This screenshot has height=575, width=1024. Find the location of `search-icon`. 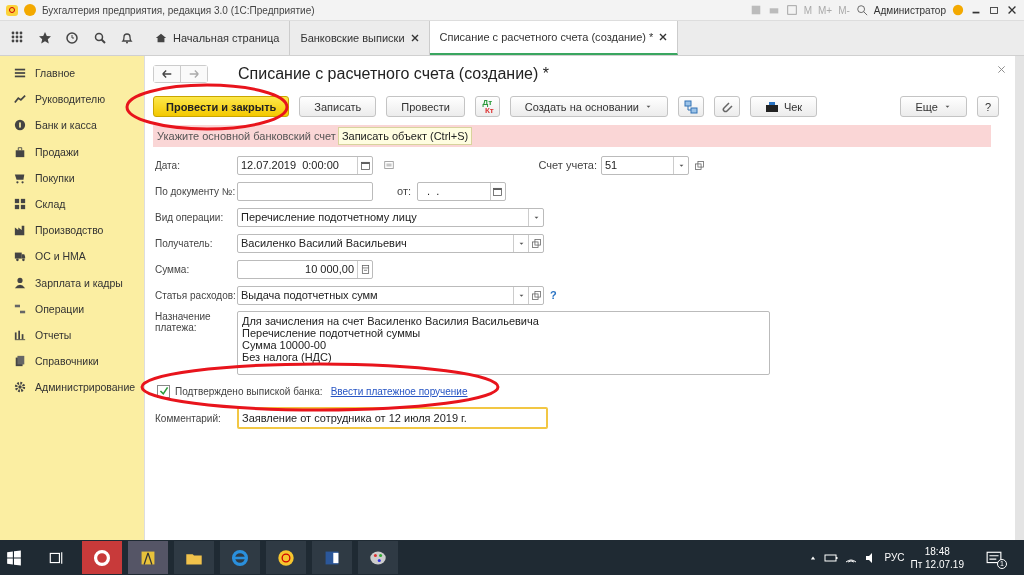

search-icon is located at coordinates (99, 38).